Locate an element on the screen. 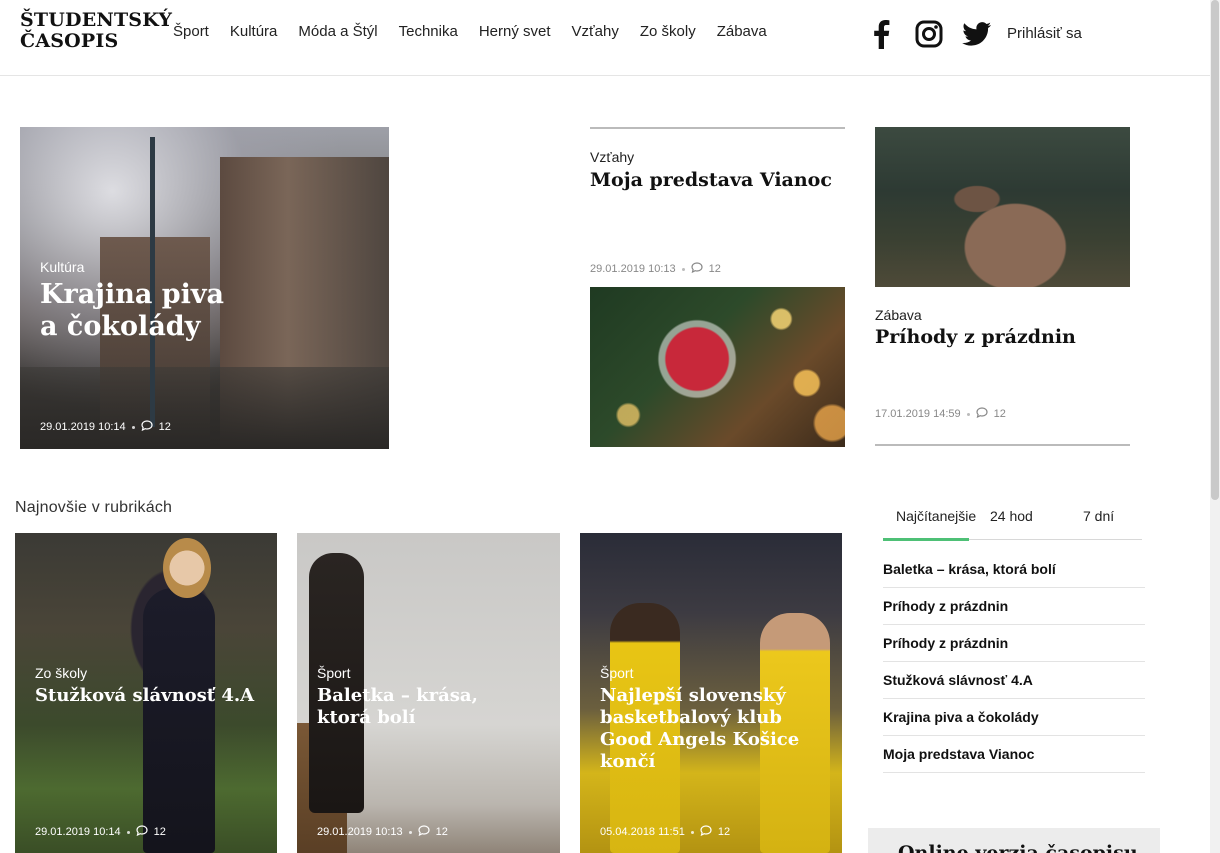 The image size is (1220, 853). vztahy-category: Vzťahy is located at coordinates (612, 157).